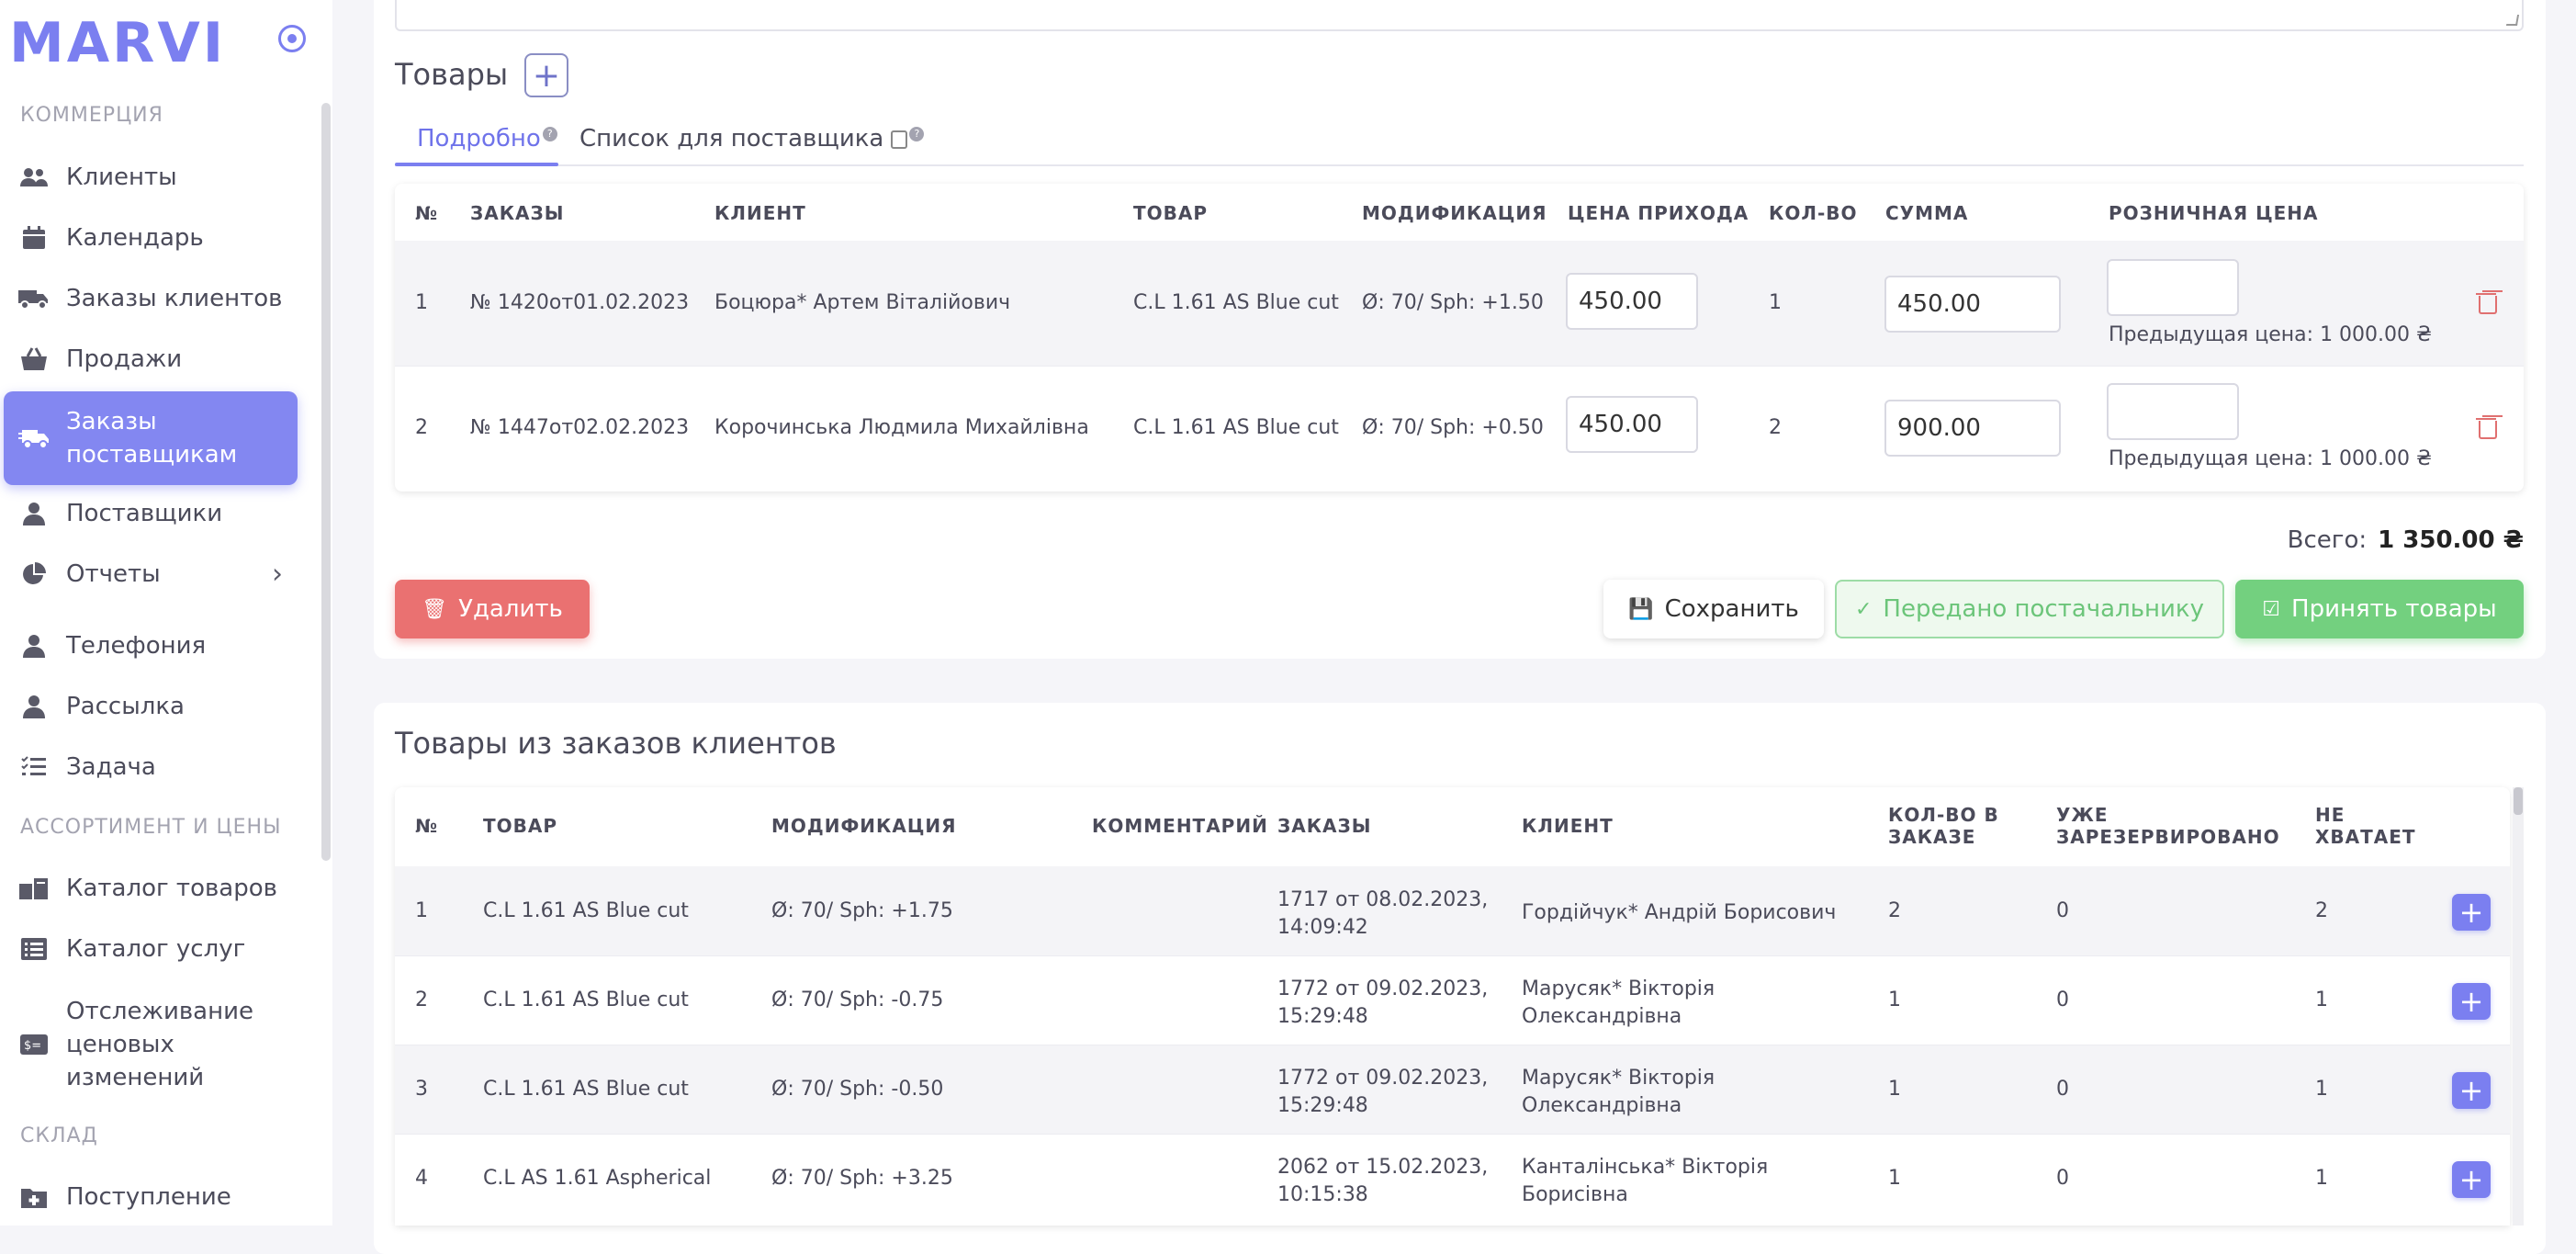  I want to click on order-info: 1717 от 08.02.2023, 14:09:42, so click(1382, 914).